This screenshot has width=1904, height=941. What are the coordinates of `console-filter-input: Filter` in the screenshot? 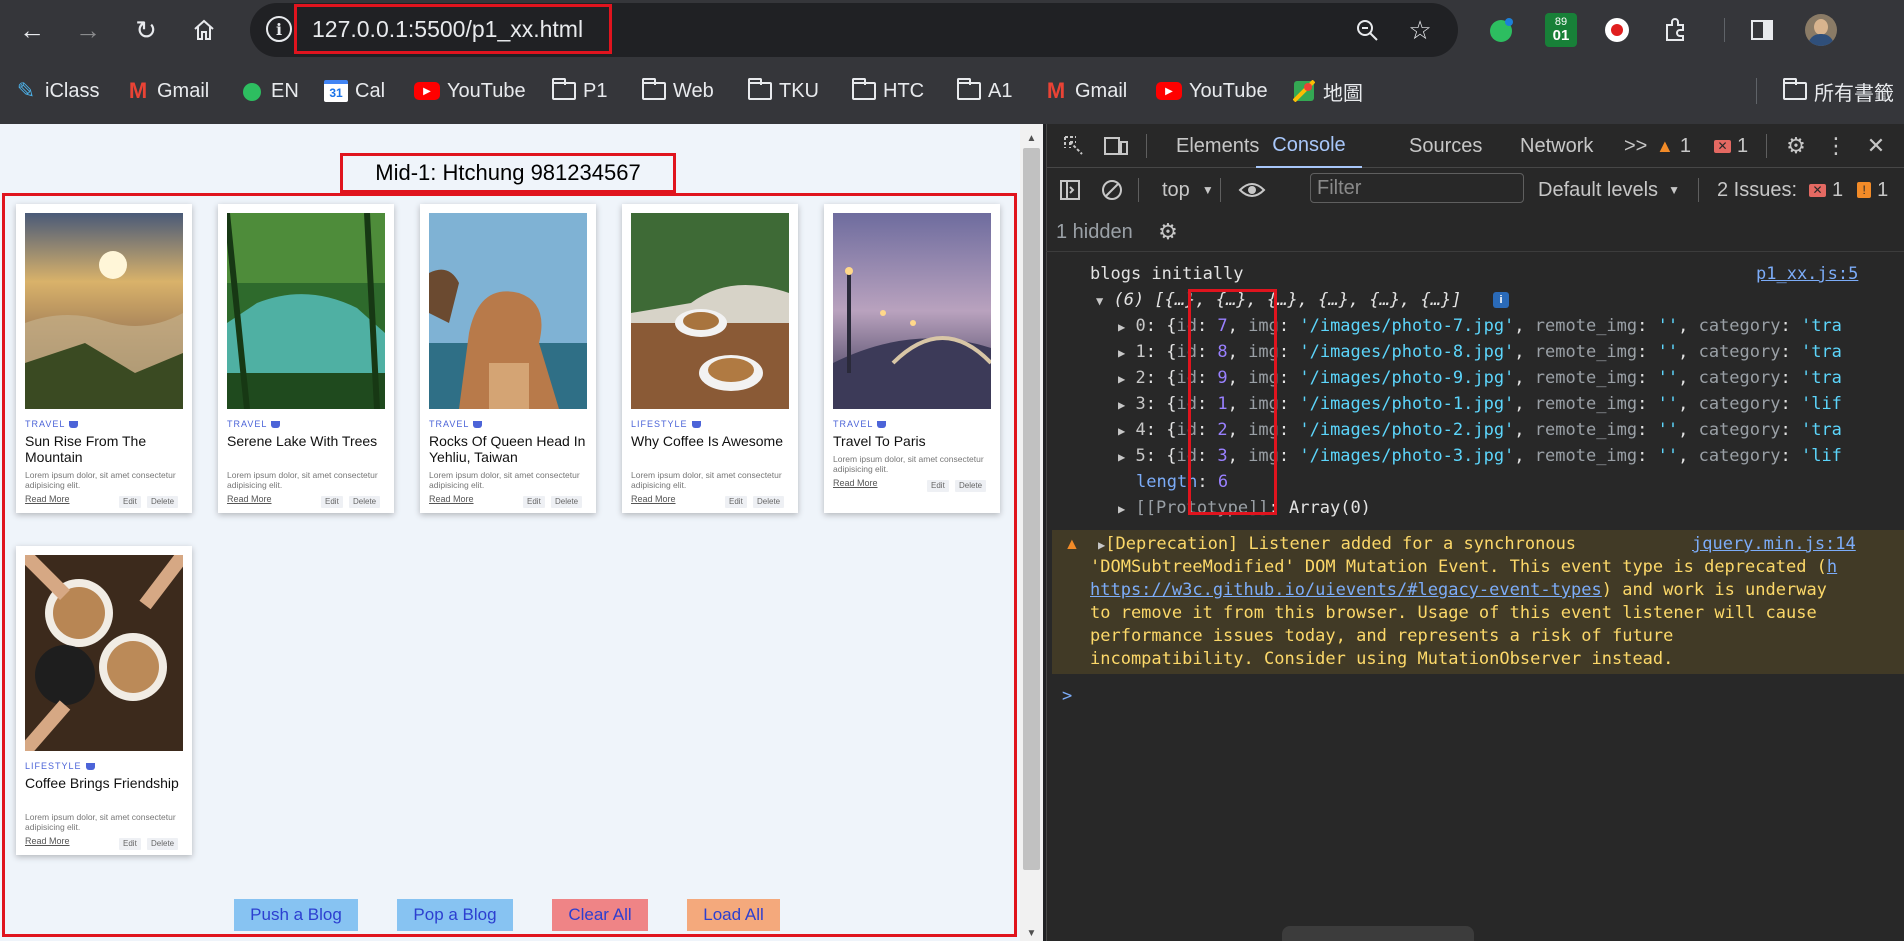 It's located at (1417, 188).